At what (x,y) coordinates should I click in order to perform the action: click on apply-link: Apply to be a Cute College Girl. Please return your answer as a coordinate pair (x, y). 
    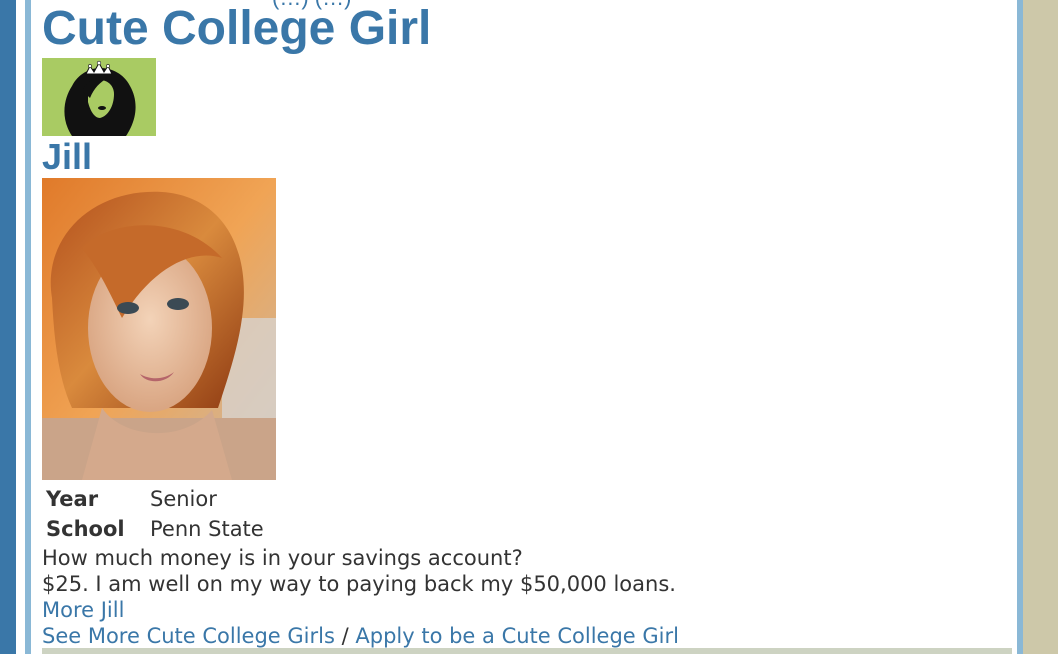
    Looking at the image, I should click on (517, 636).